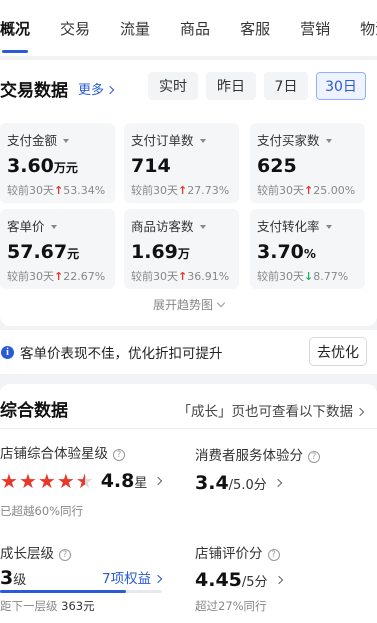 The width and height of the screenshot is (377, 623). I want to click on metric-compare: 较前30天↑36.91%, so click(180, 276).